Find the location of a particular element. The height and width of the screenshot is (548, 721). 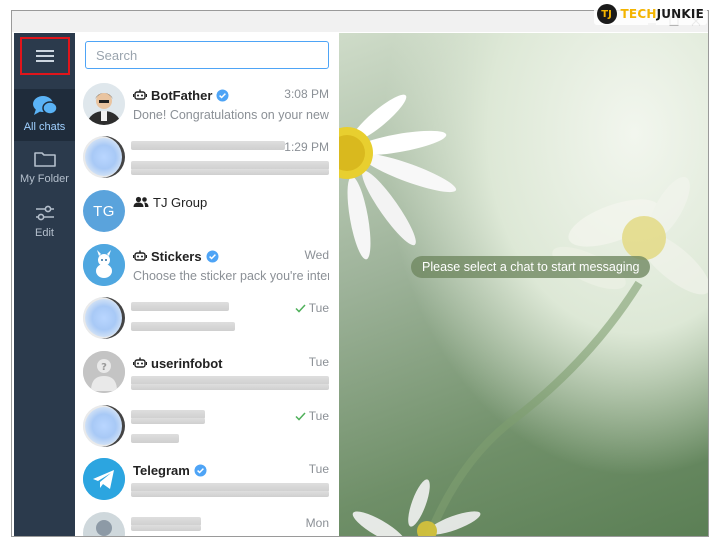

main-menu-button is located at coordinates (45, 56).